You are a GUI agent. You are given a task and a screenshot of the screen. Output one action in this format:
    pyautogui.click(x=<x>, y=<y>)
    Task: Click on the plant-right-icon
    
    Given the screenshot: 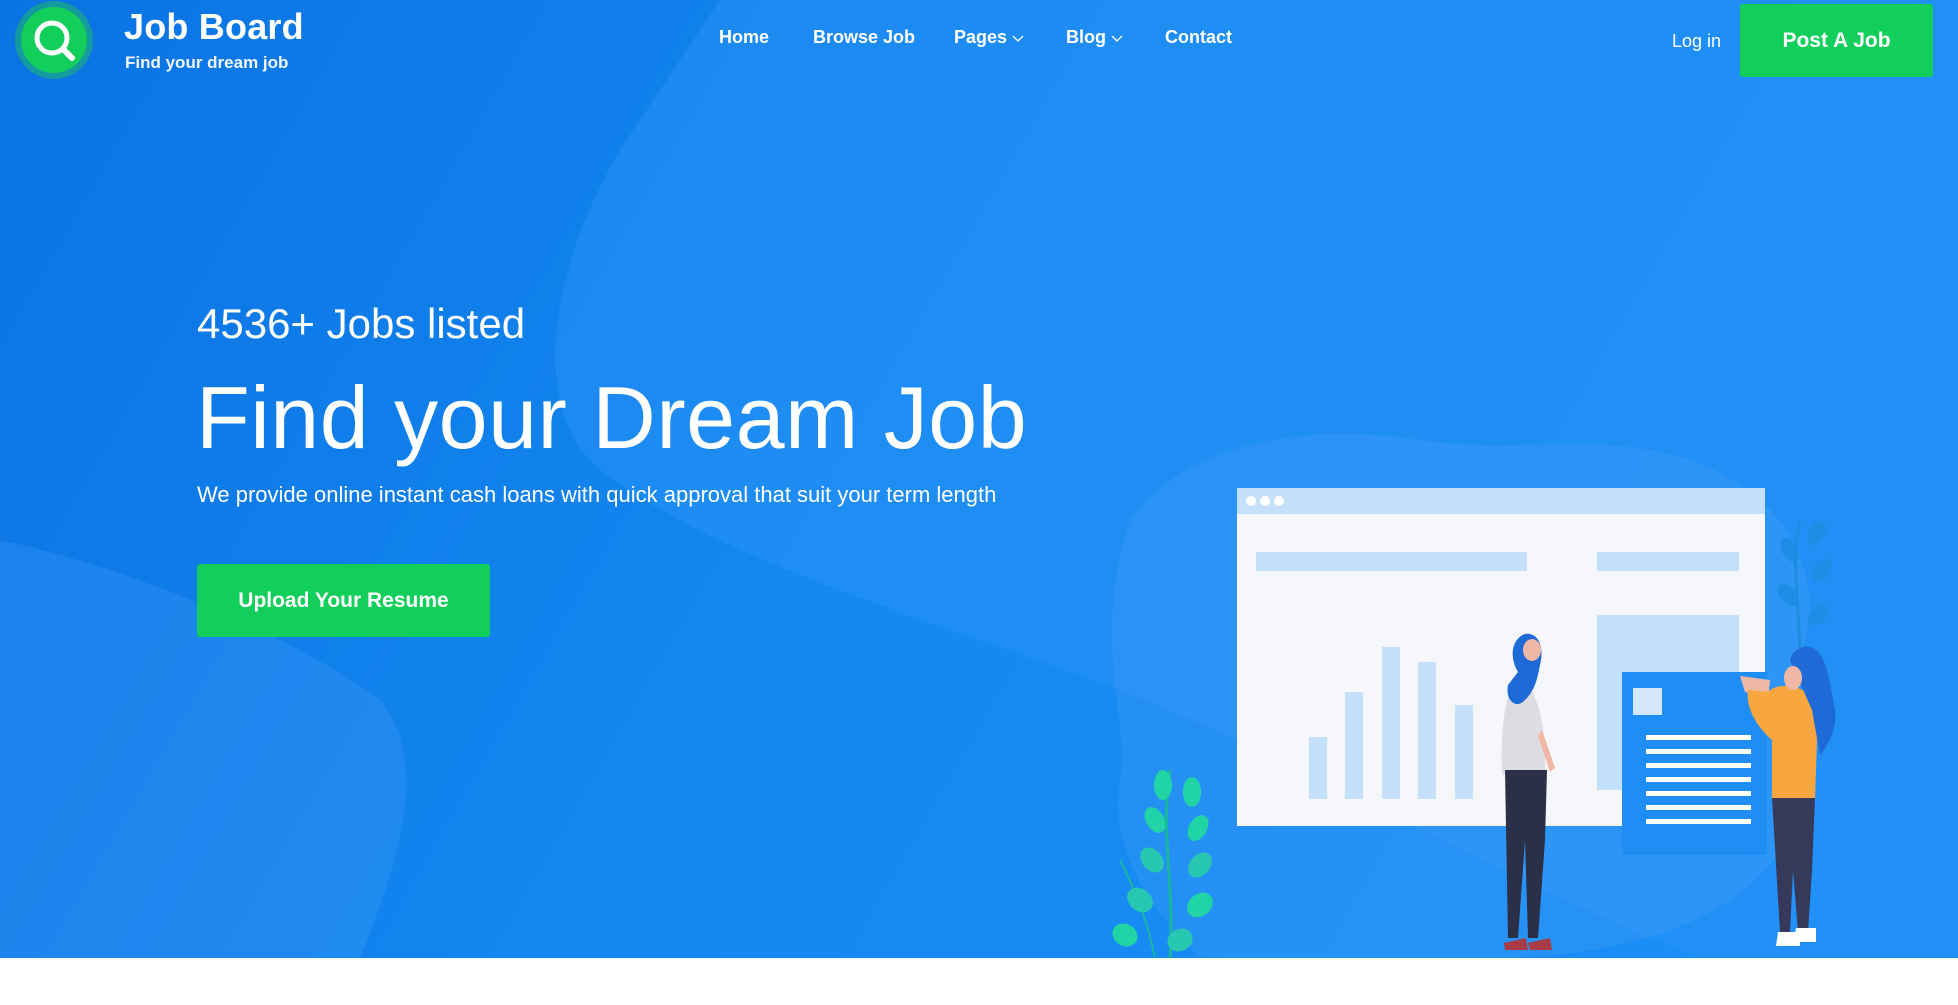 What is the action you would take?
    pyautogui.click(x=1805, y=590)
    